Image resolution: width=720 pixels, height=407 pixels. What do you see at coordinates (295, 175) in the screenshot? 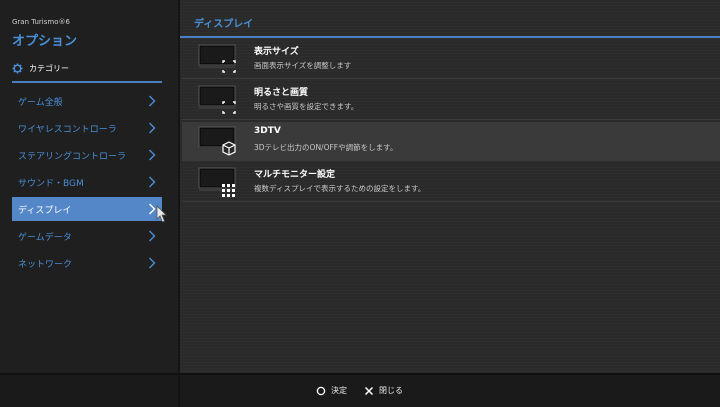
I see `option-title: マルチモニター設定` at bounding box center [295, 175].